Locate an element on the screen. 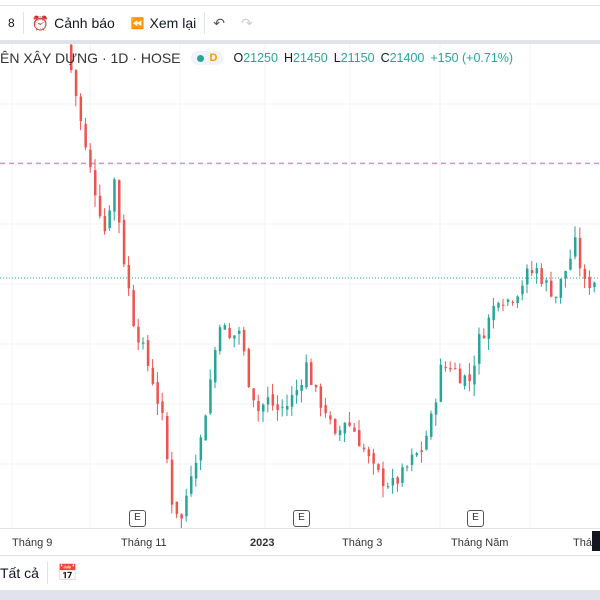 Image resolution: width=600 pixels, height=600 pixels. range-all-button: Tất cả is located at coordinates (23, 573).